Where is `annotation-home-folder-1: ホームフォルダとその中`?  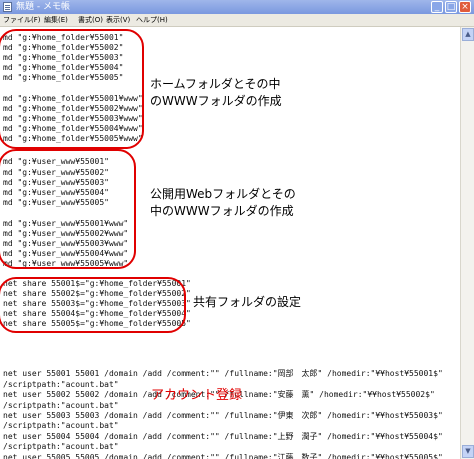 annotation-home-folder-1: ホームフォルダとその中 is located at coordinates (215, 84).